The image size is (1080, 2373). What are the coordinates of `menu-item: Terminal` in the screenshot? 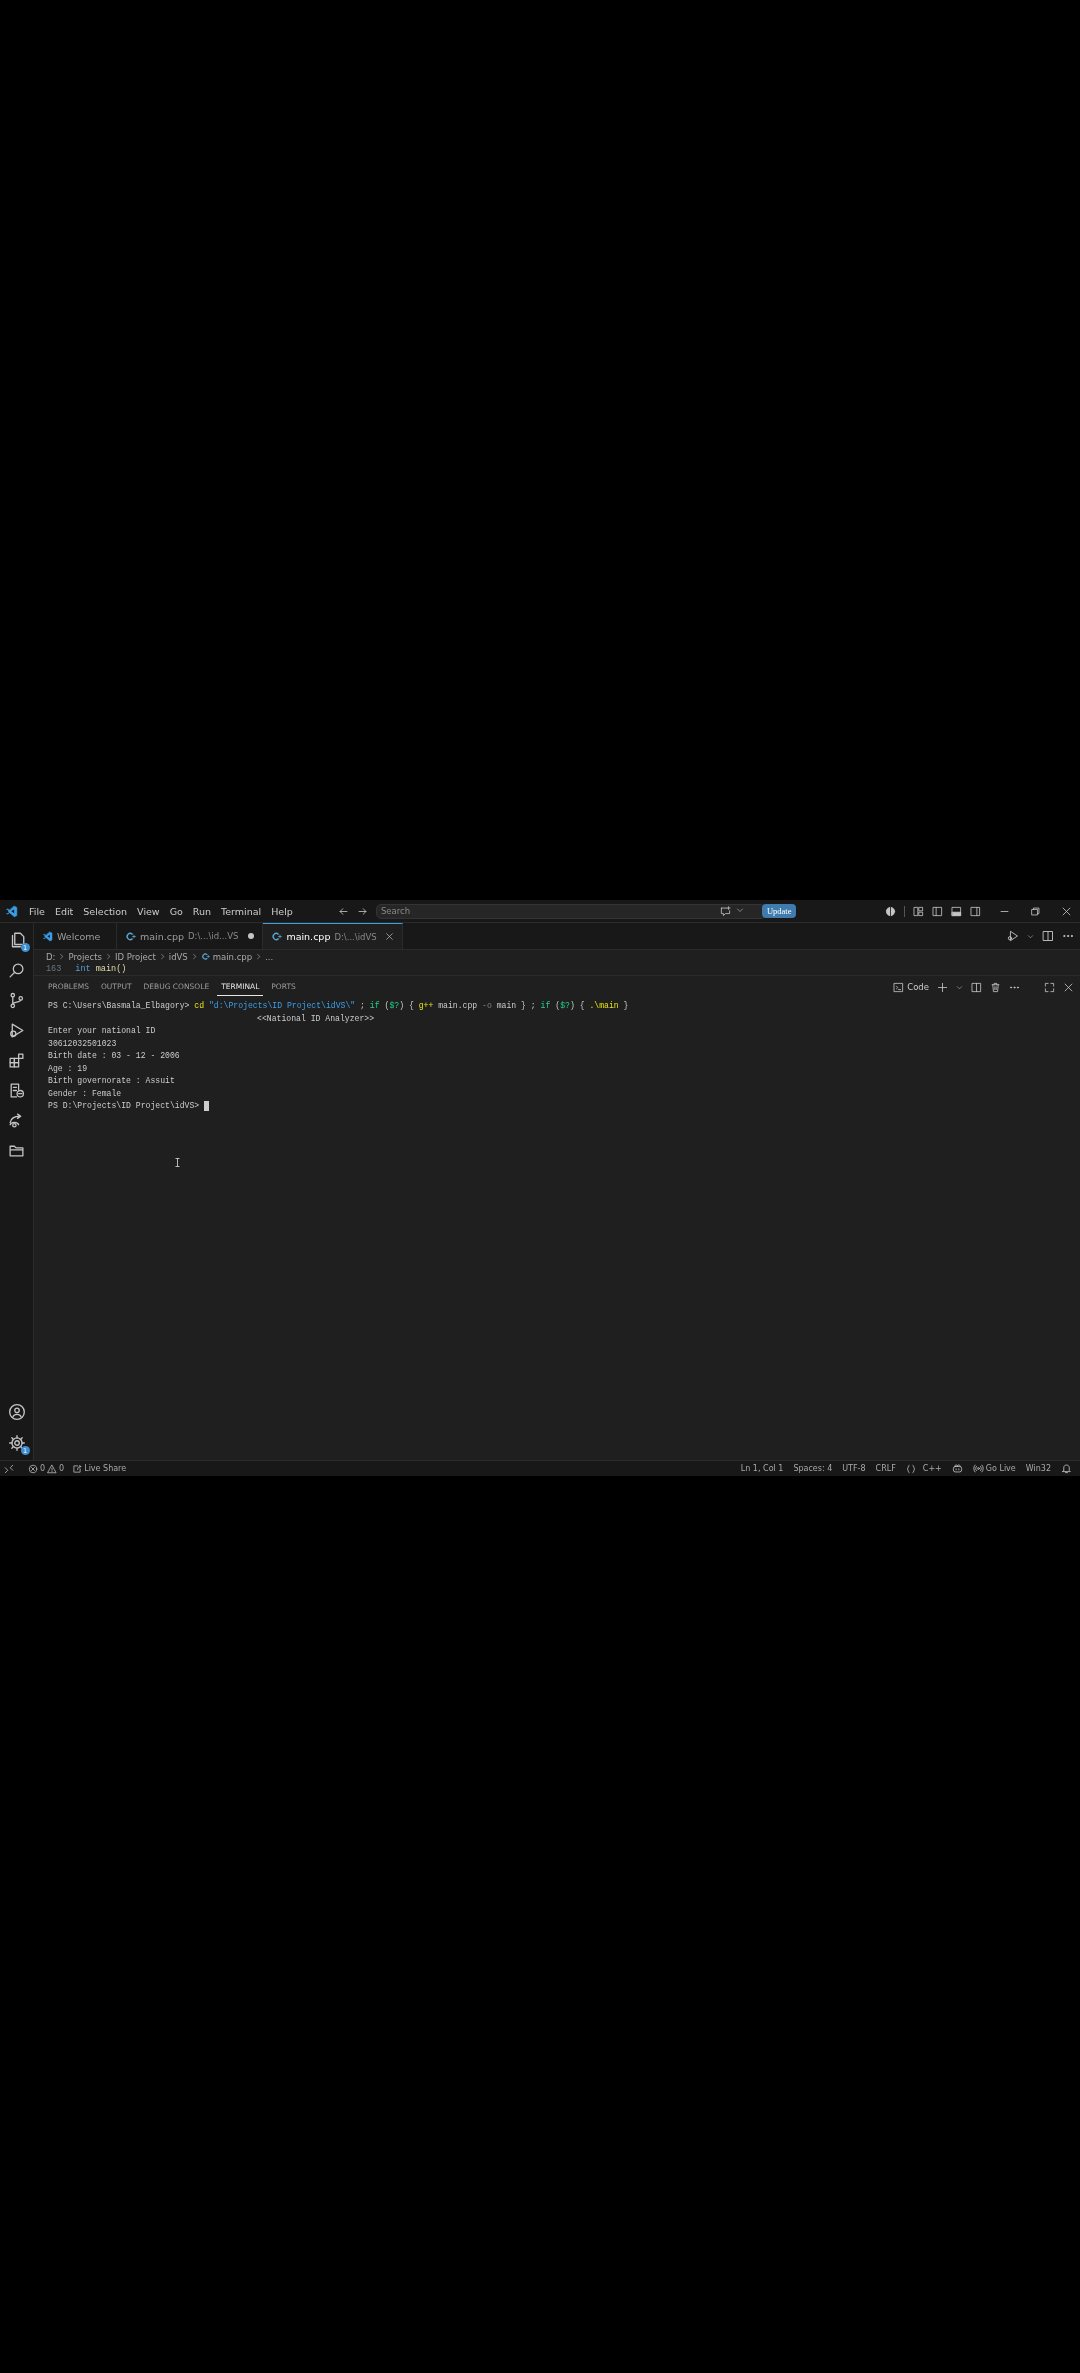 It's located at (241, 911).